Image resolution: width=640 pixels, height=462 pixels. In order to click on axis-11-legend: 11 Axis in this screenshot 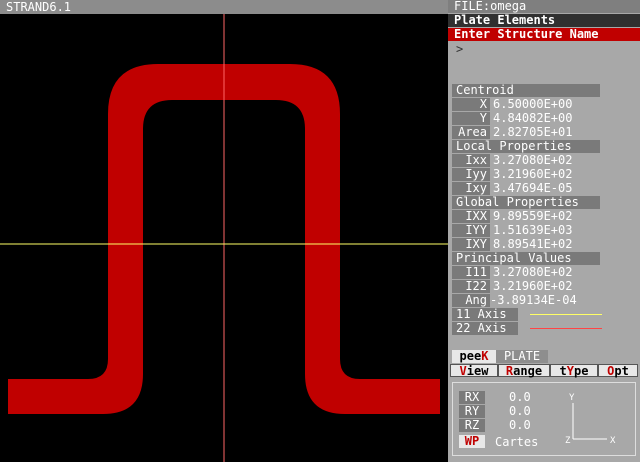, I will do `click(544, 314)`.